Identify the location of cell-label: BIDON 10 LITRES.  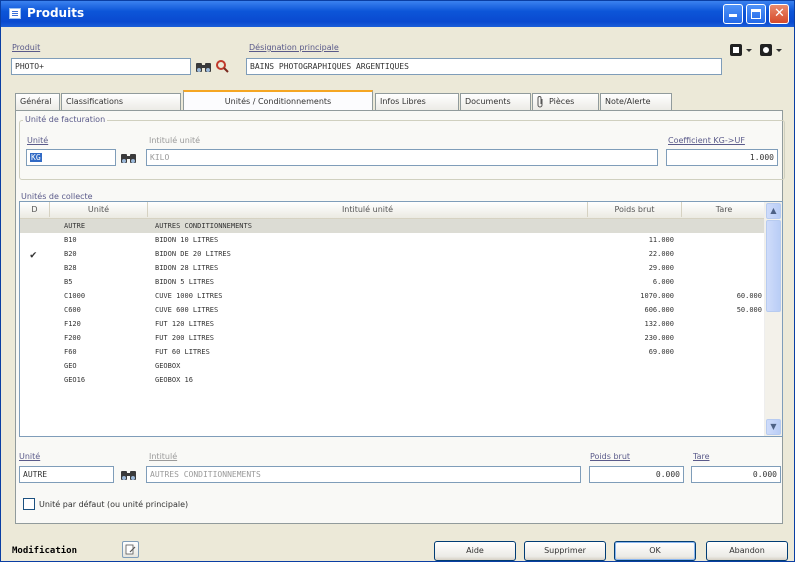
(187, 240).